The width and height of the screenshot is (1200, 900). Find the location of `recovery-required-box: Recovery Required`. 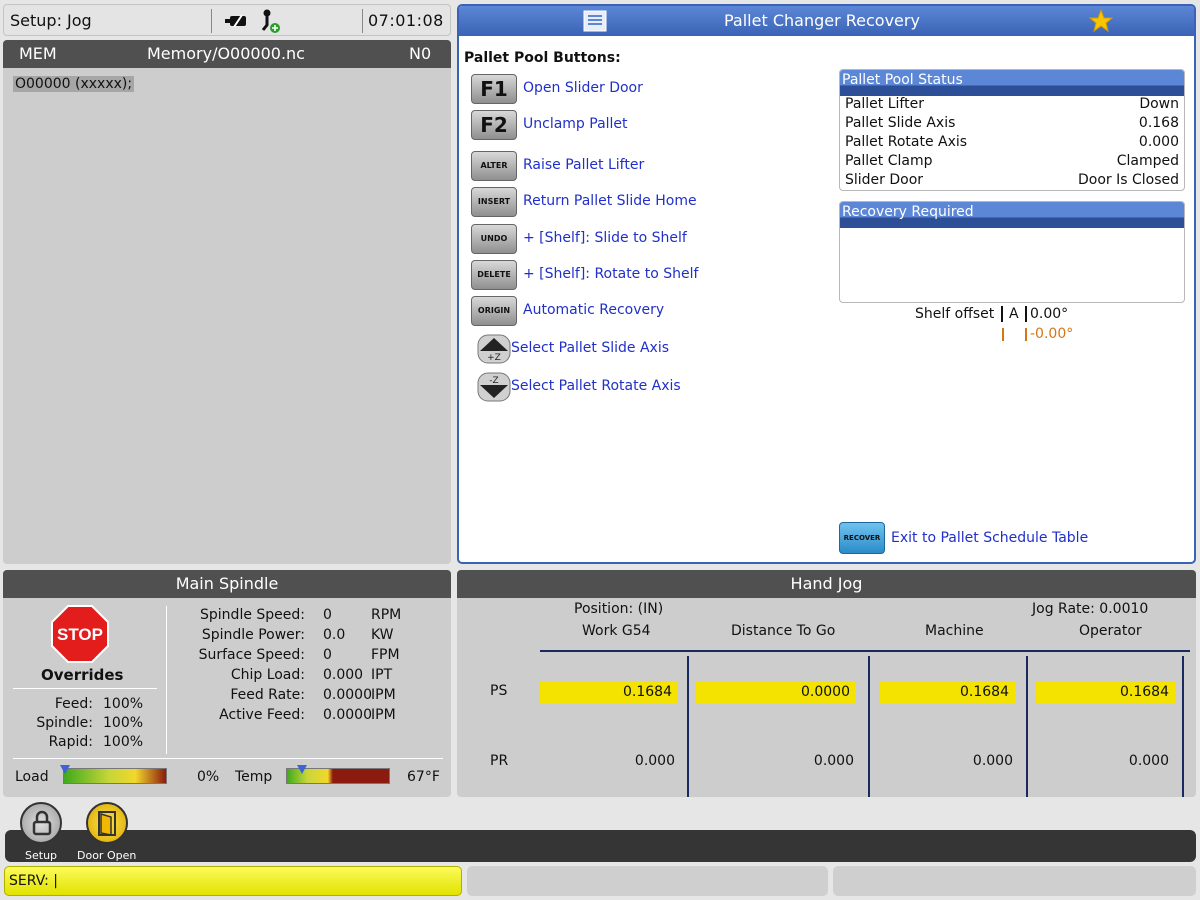

recovery-required-box: Recovery Required is located at coordinates (1012, 252).